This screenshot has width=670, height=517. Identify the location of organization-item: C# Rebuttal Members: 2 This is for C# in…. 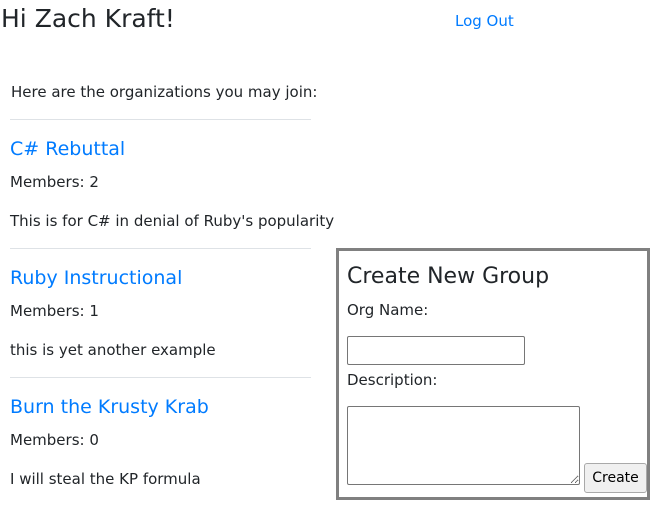
(172, 183).